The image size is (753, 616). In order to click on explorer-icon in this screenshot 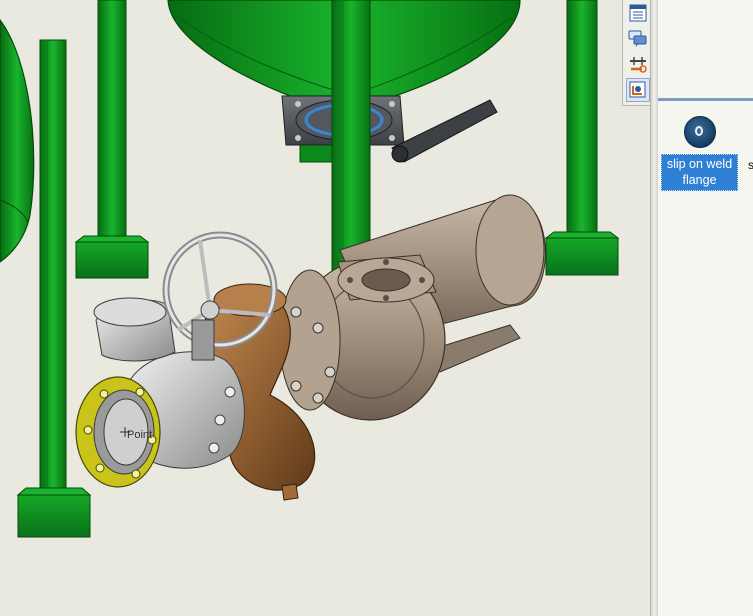, I will do `click(637, 89)`.